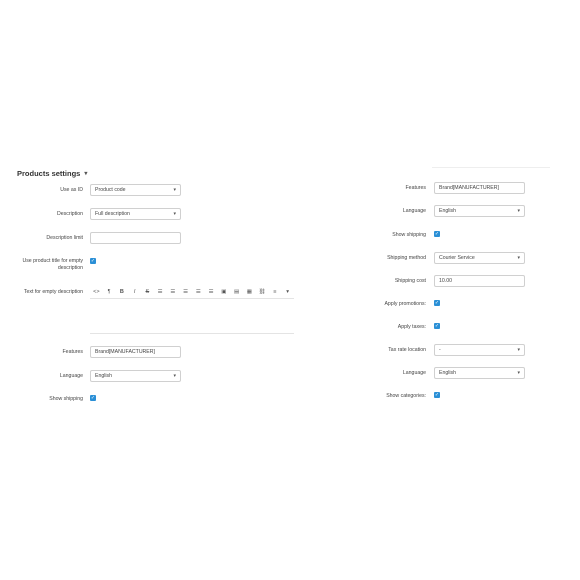 The image size is (580, 580). I want to click on description-label: Description, so click(70, 214).